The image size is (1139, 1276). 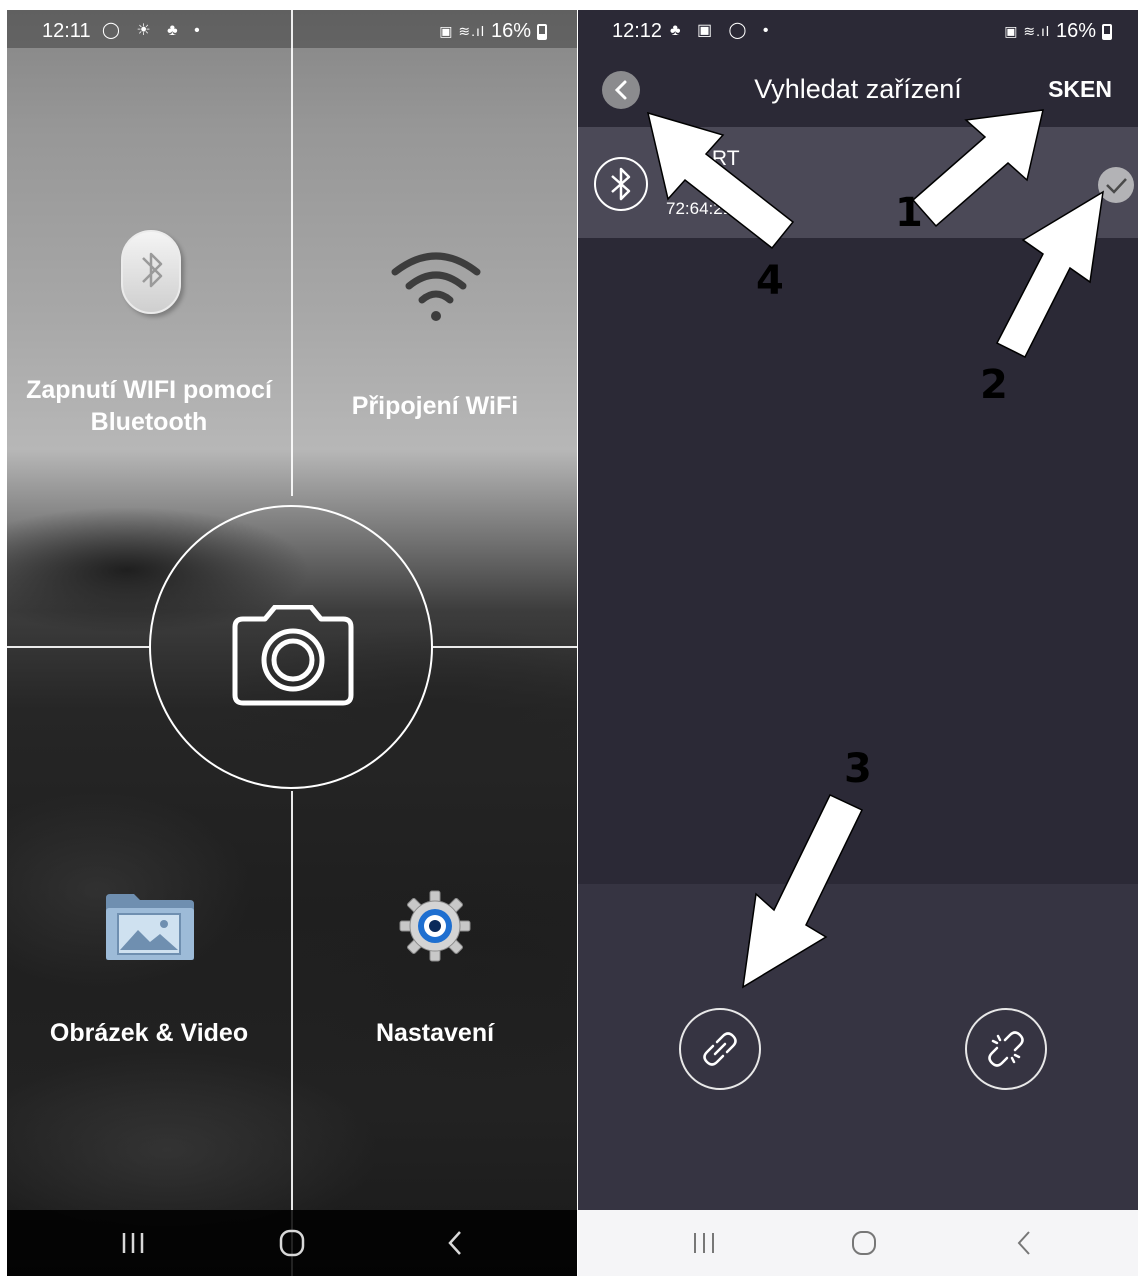 I want to click on gallery-folder-icon, so click(x=150, y=927).